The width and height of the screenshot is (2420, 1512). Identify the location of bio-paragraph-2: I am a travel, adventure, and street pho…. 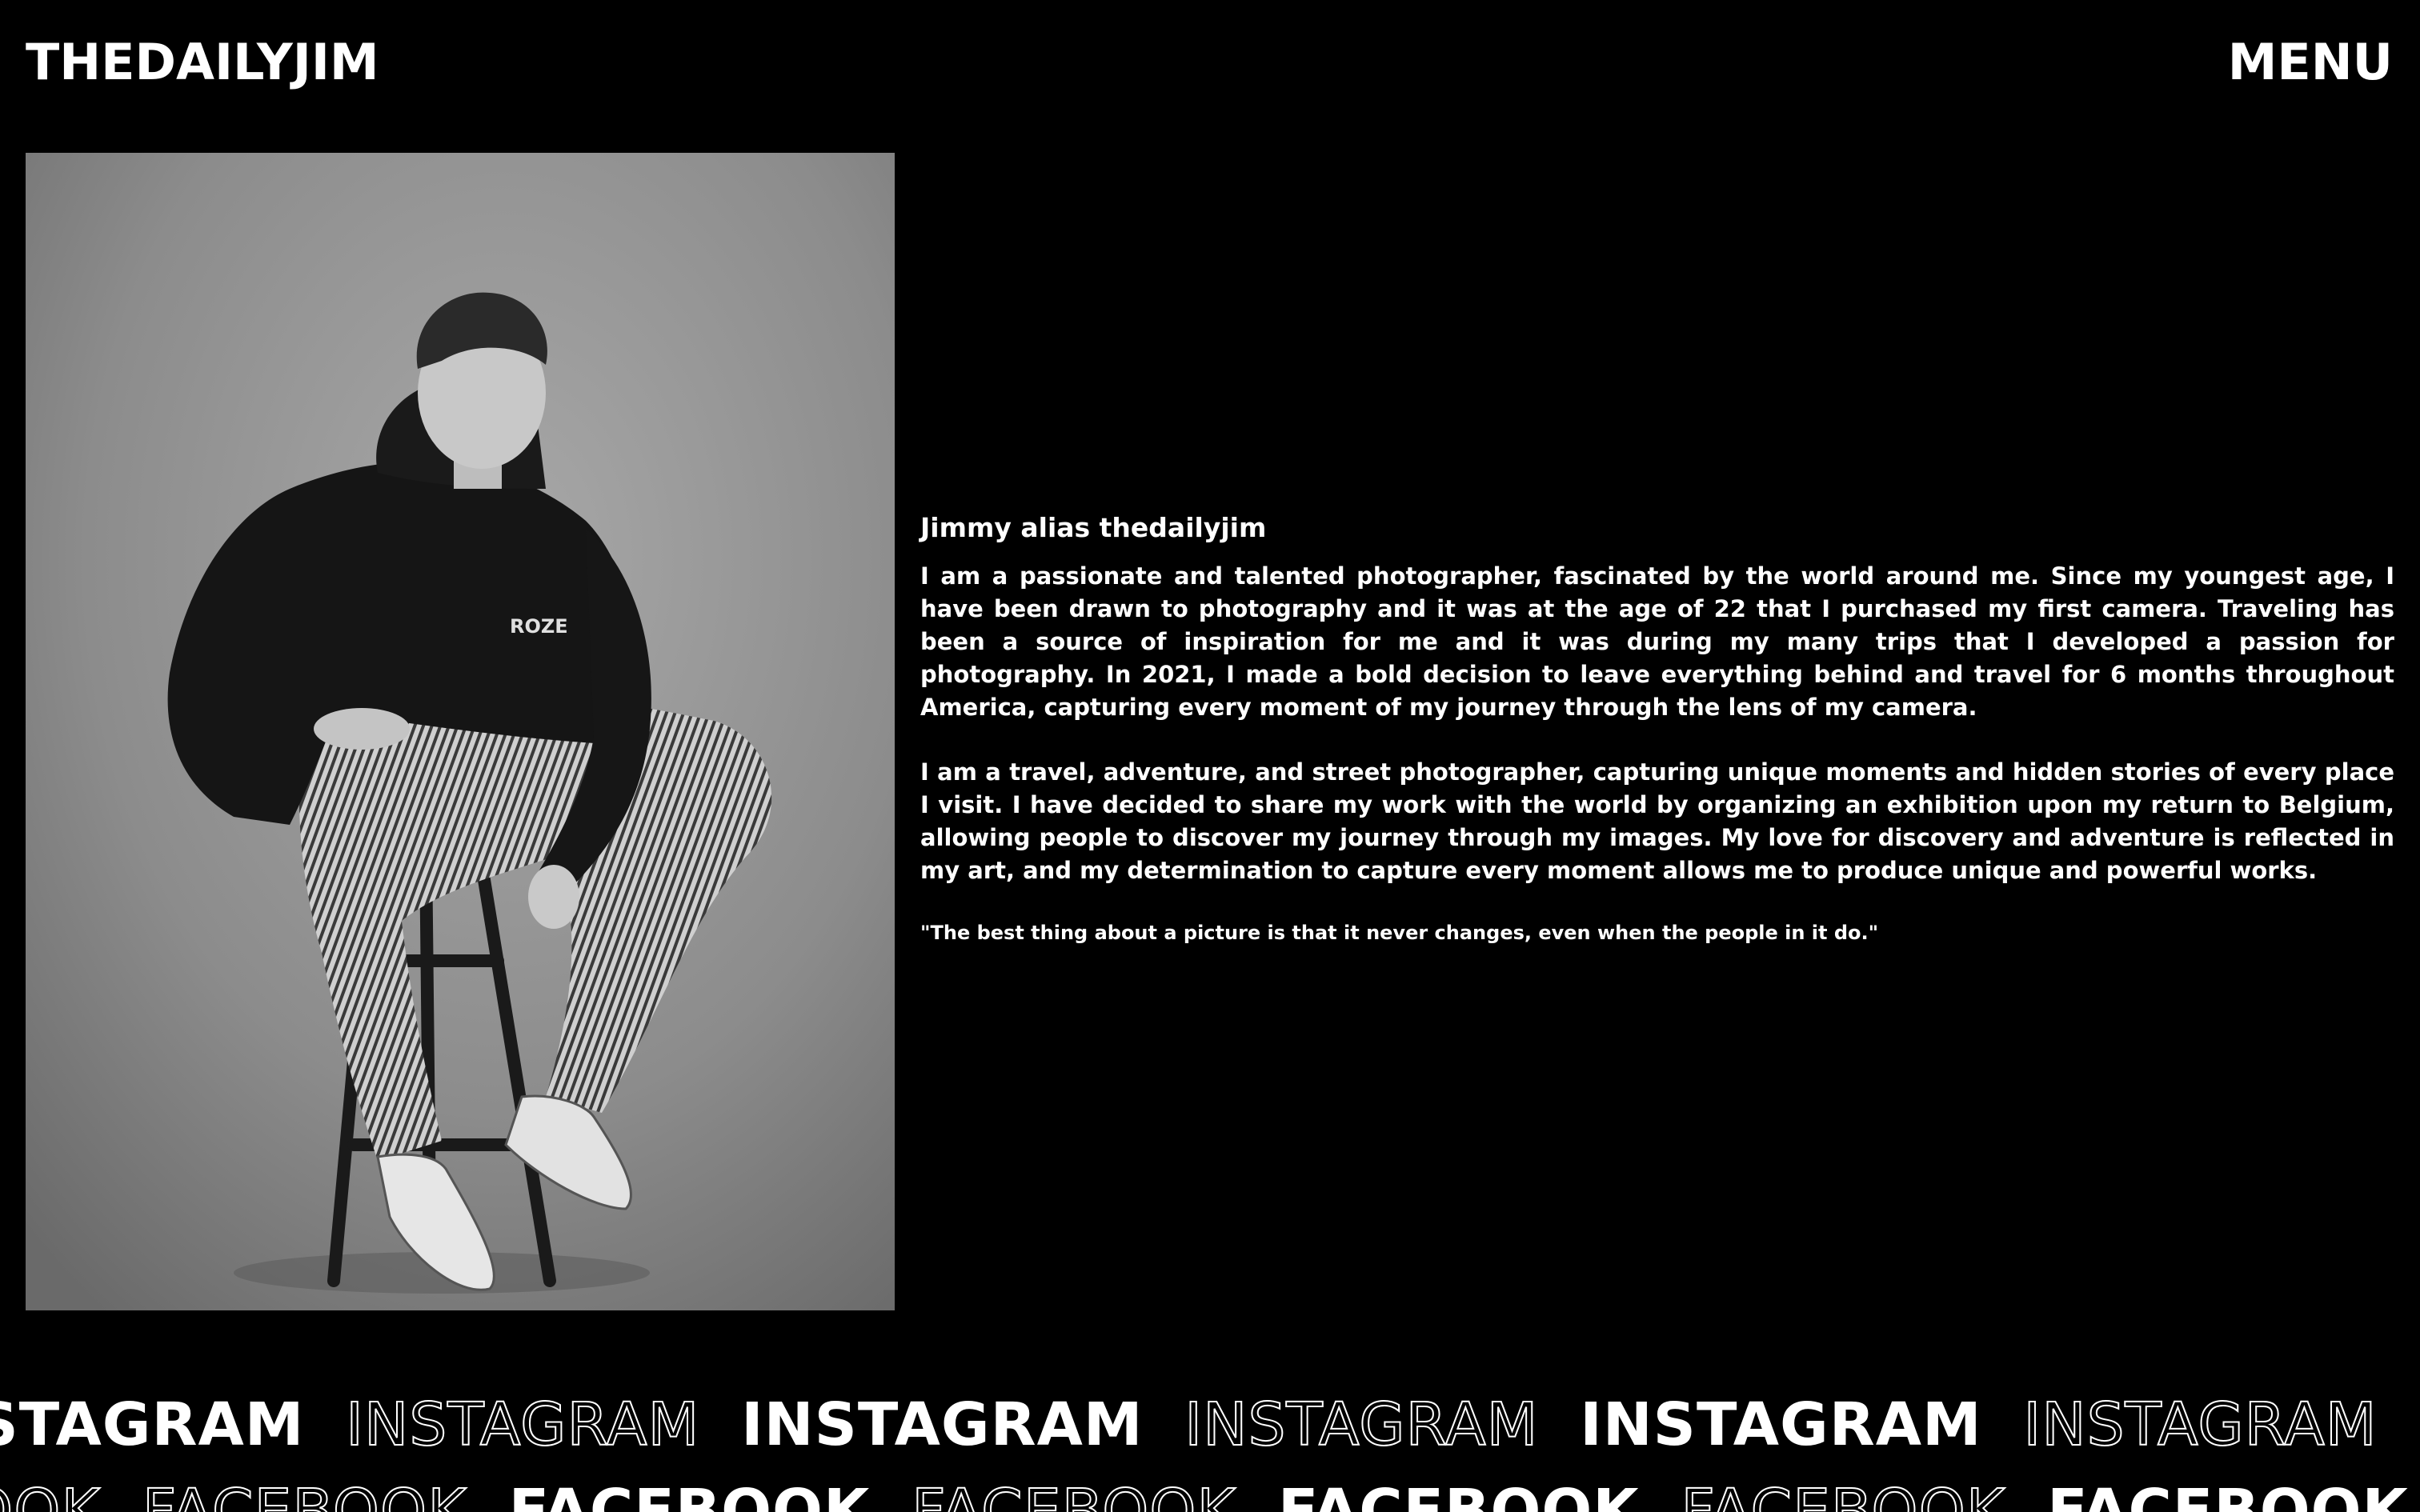
(1657, 821).